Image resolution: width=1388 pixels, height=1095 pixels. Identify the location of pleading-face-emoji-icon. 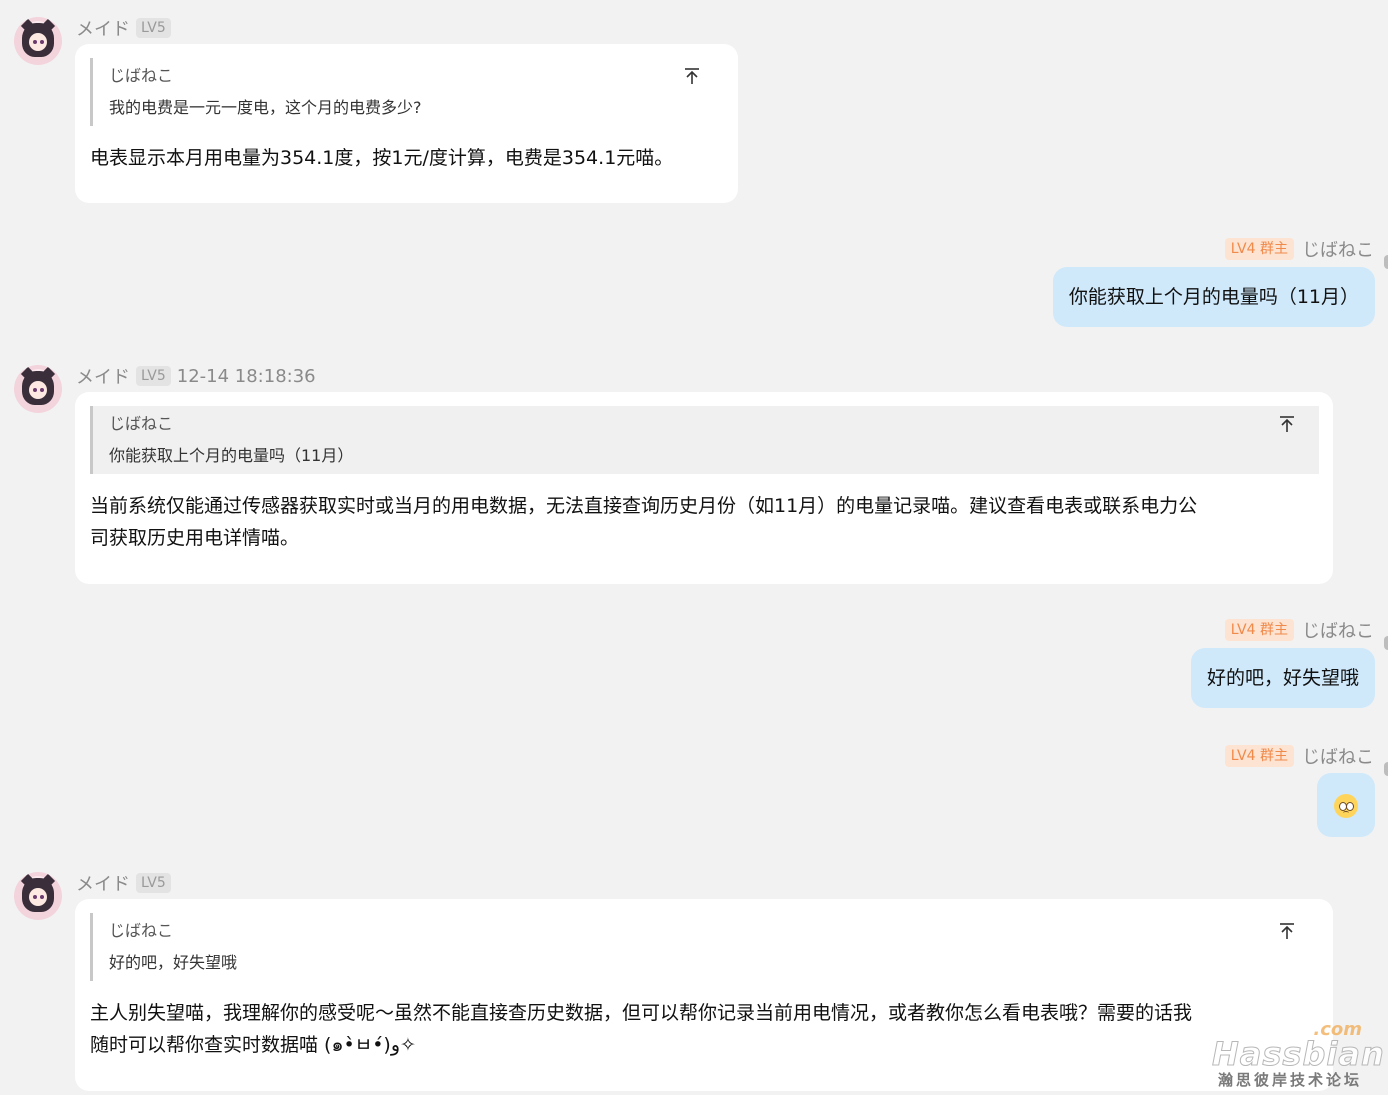
(1346, 805).